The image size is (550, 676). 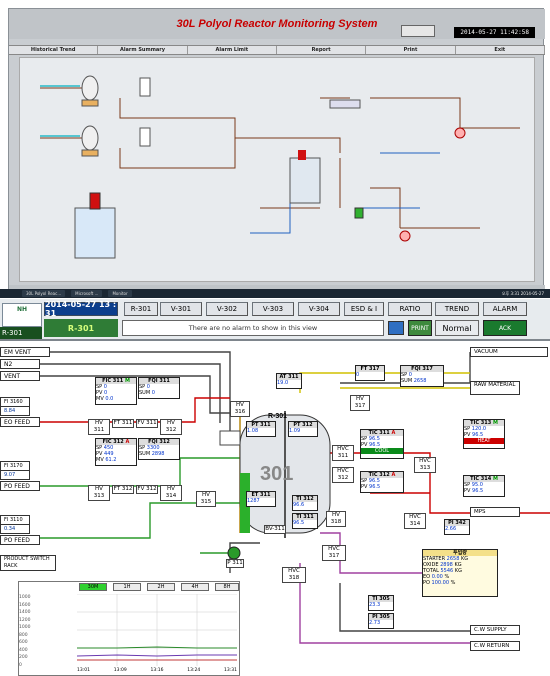 What do you see at coordinates (382, 444) in the screenshot?
I see `tic311-panel: TIC 311 A SP 96.5 PV 96.5 COOL` at bounding box center [382, 444].